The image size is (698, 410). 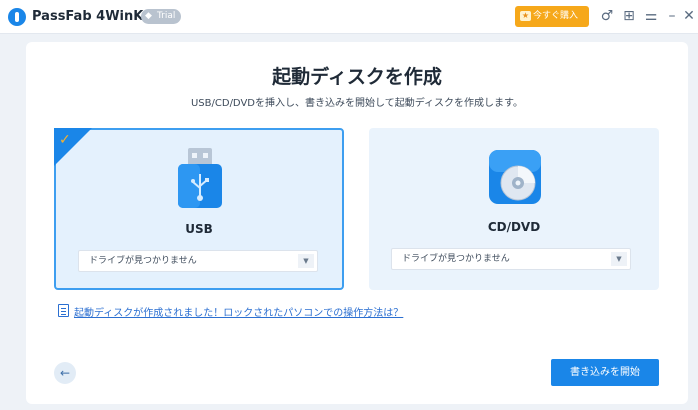 I want to click on cd-dvd-icon, so click(x=515, y=177).